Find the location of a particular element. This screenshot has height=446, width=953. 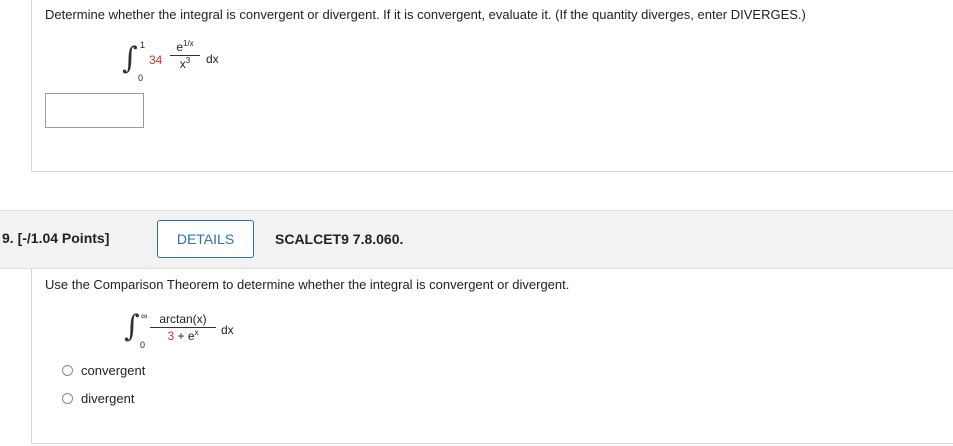

integrand-fraction: arctan(x) 3 + ex is located at coordinates (183, 327).